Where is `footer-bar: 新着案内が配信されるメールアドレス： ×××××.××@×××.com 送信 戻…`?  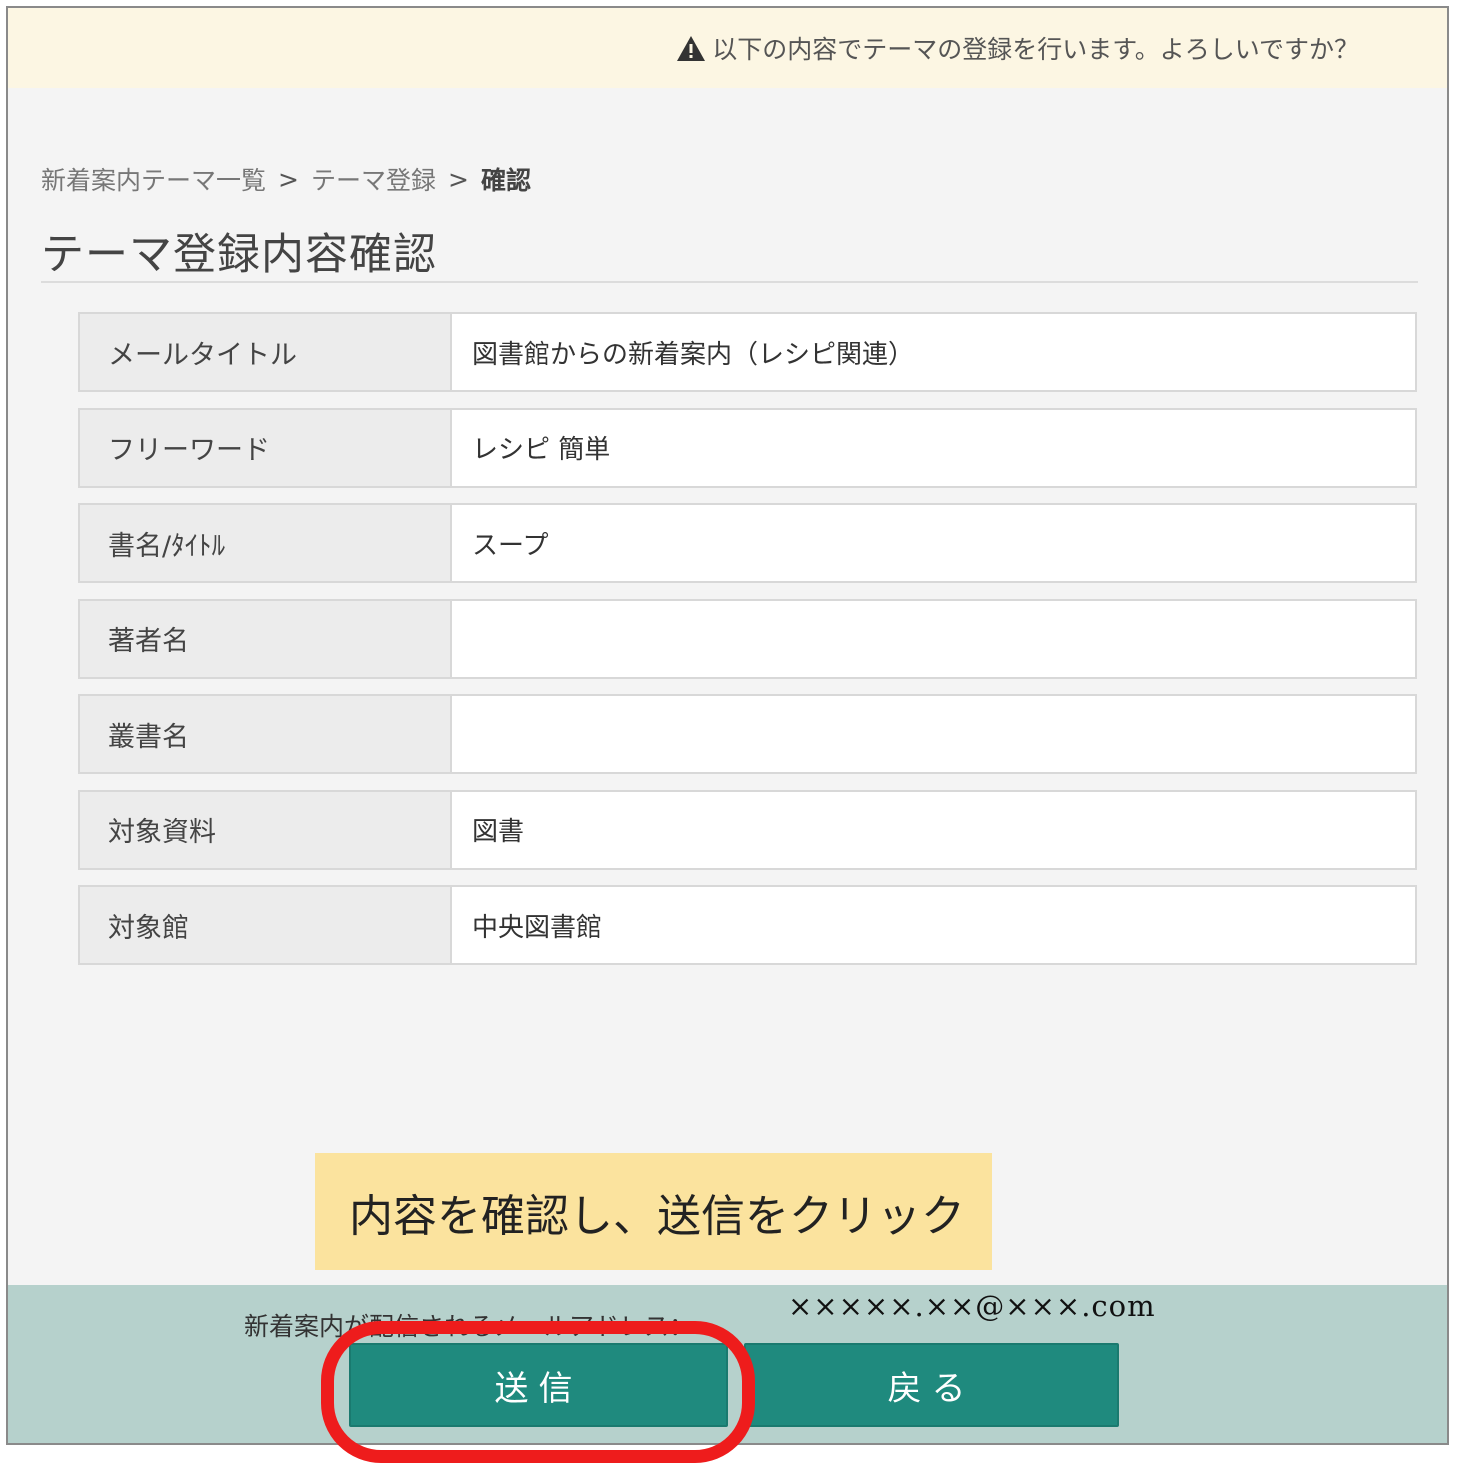 footer-bar: 新着案内が配信されるメールアドレス： ×××××.××@×××.com 送信 戻… is located at coordinates (727, 1364).